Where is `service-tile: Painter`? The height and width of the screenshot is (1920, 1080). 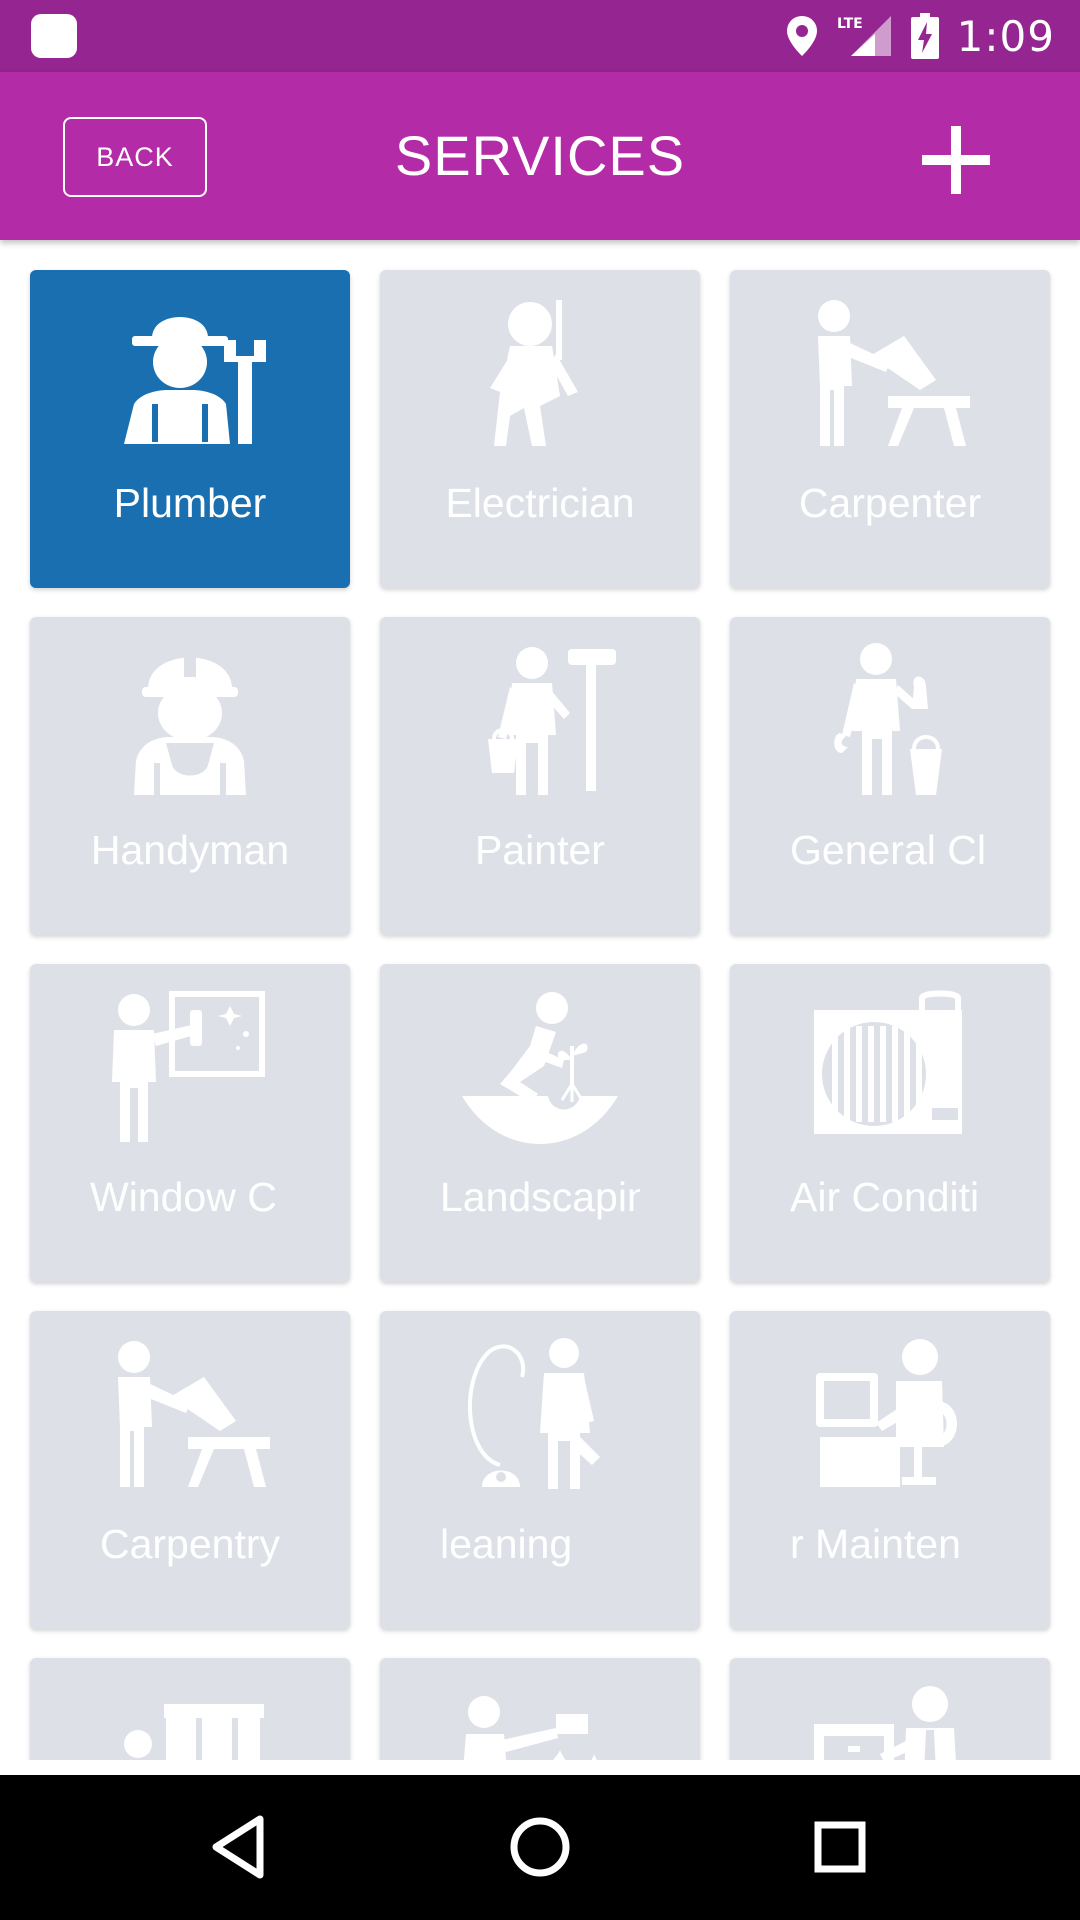 service-tile: Painter is located at coordinates (540, 776).